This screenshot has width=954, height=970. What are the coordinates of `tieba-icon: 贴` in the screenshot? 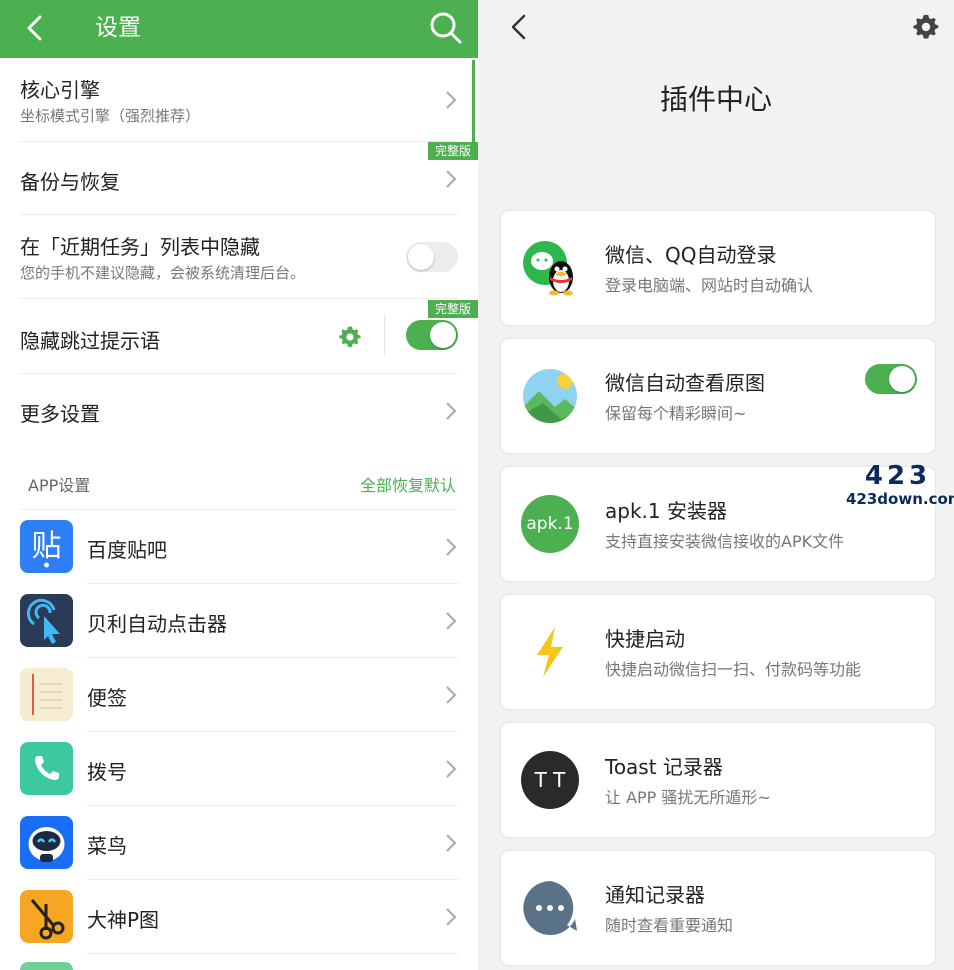 It's located at (46, 546).